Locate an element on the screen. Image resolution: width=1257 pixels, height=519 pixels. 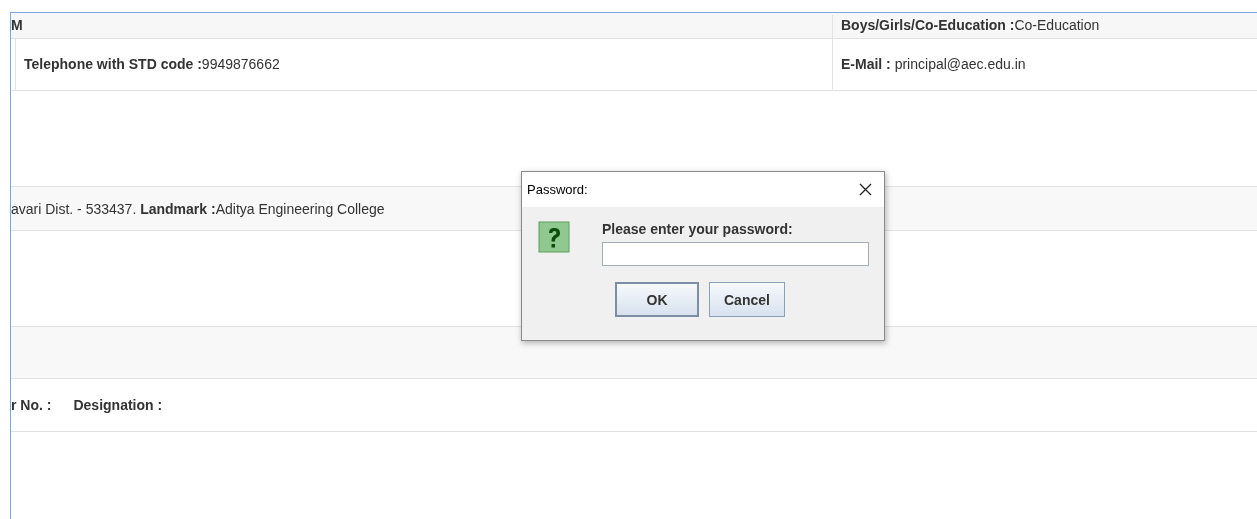
password-field is located at coordinates (735, 254).